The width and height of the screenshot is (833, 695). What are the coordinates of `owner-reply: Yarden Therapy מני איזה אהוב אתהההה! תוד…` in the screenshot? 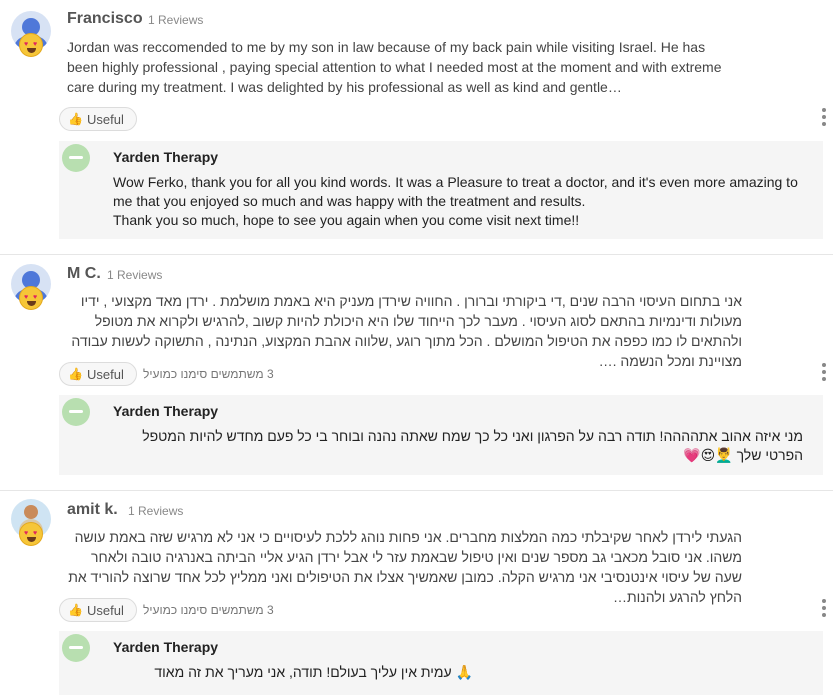 It's located at (441, 435).